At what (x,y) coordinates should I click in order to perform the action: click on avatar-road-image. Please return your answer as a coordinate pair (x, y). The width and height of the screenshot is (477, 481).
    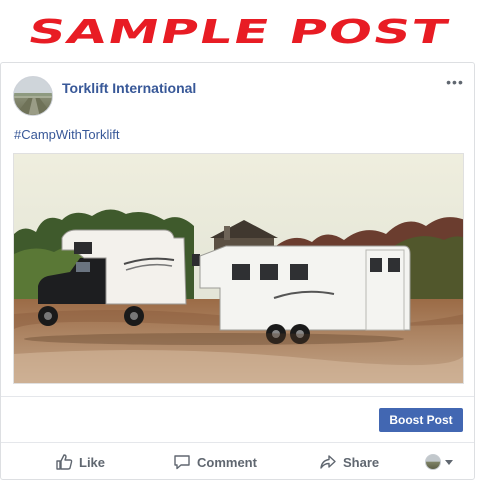
    Looking at the image, I should click on (33, 96).